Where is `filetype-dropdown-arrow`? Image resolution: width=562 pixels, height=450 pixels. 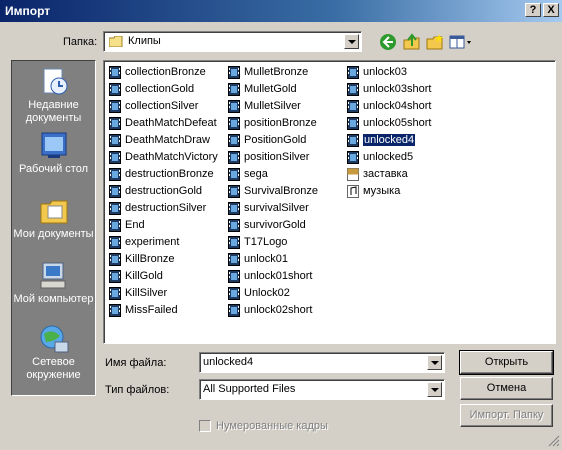
filetype-dropdown-arrow is located at coordinates (434, 389).